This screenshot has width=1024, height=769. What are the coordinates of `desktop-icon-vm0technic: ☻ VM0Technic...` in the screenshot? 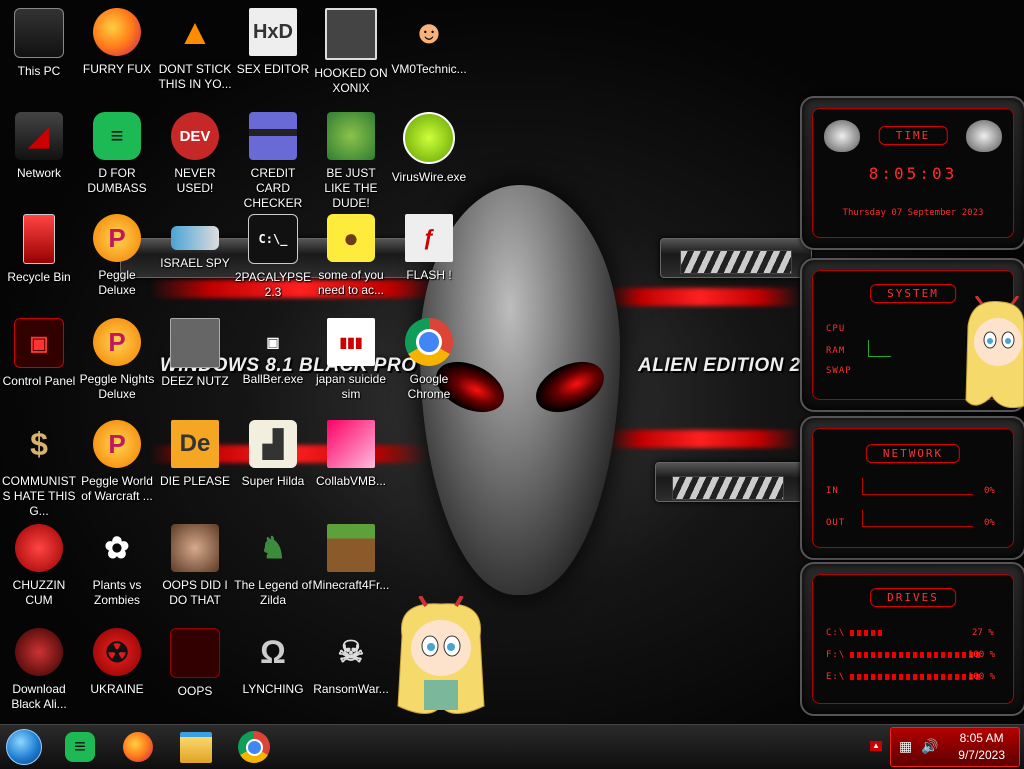 It's located at (429, 54).